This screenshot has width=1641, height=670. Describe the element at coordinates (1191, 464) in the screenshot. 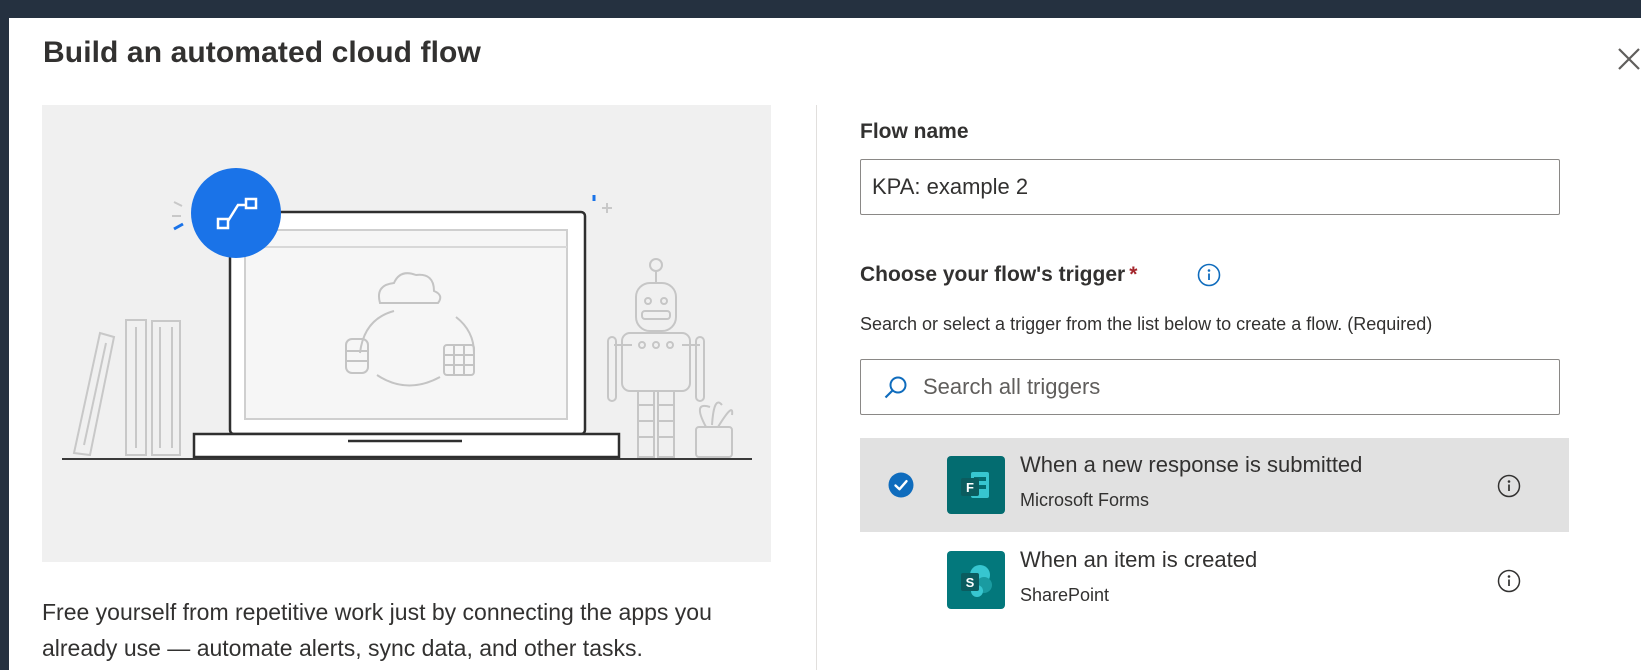

I see `trigger-name: When a new response is submitted` at that location.